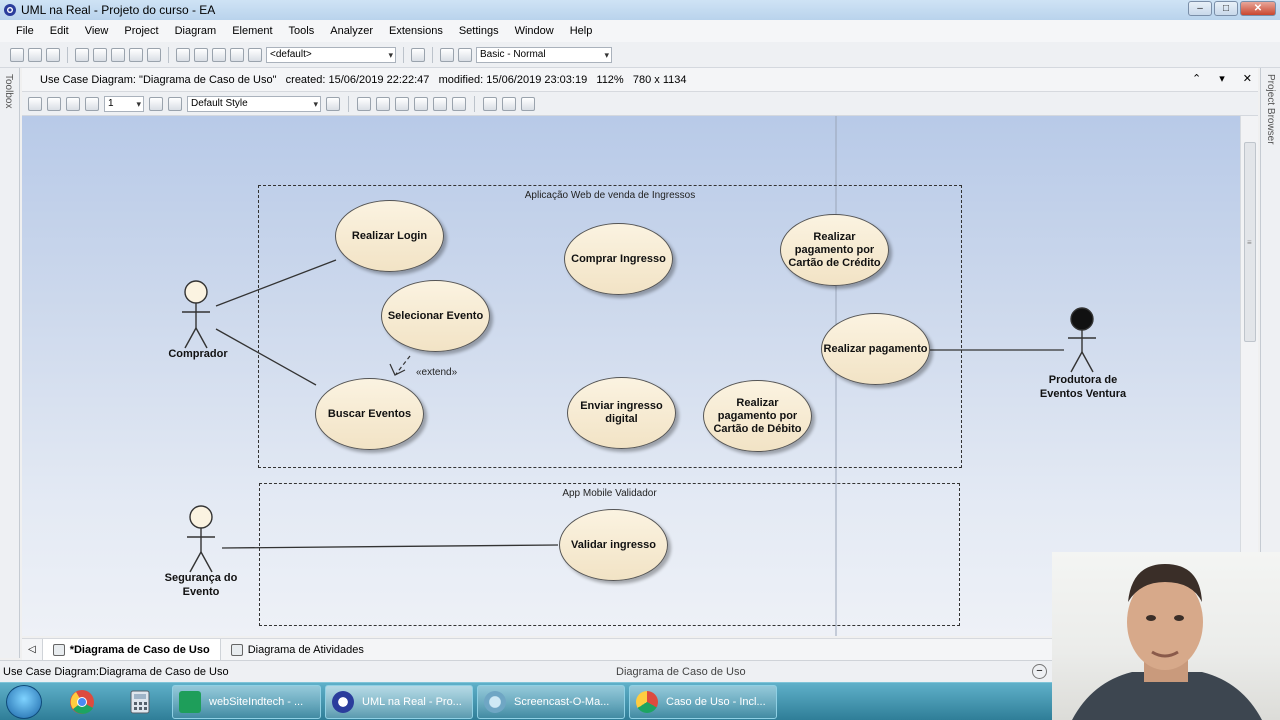 The width and height of the screenshot is (1280, 720). What do you see at coordinates (447, 54) in the screenshot?
I see `layout-icon` at bounding box center [447, 54].